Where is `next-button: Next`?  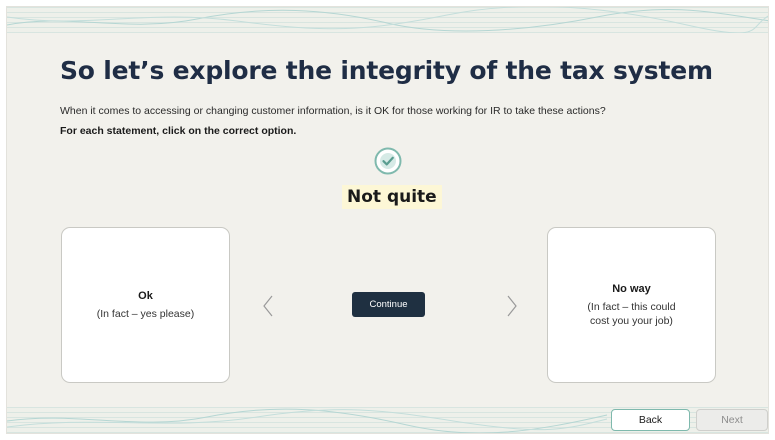 next-button: Next is located at coordinates (732, 420).